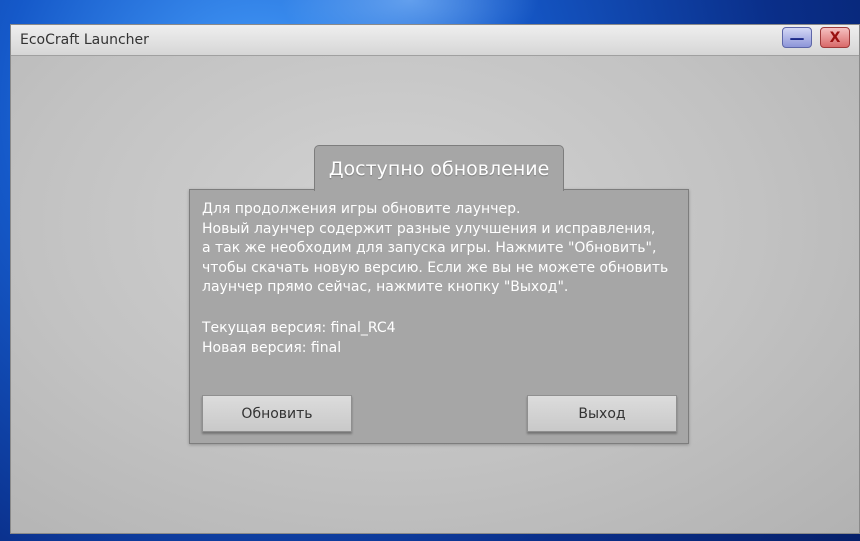  Describe the element at coordinates (435, 40) in the screenshot. I see `title-bar: EcoCraft Launcher — X` at that location.